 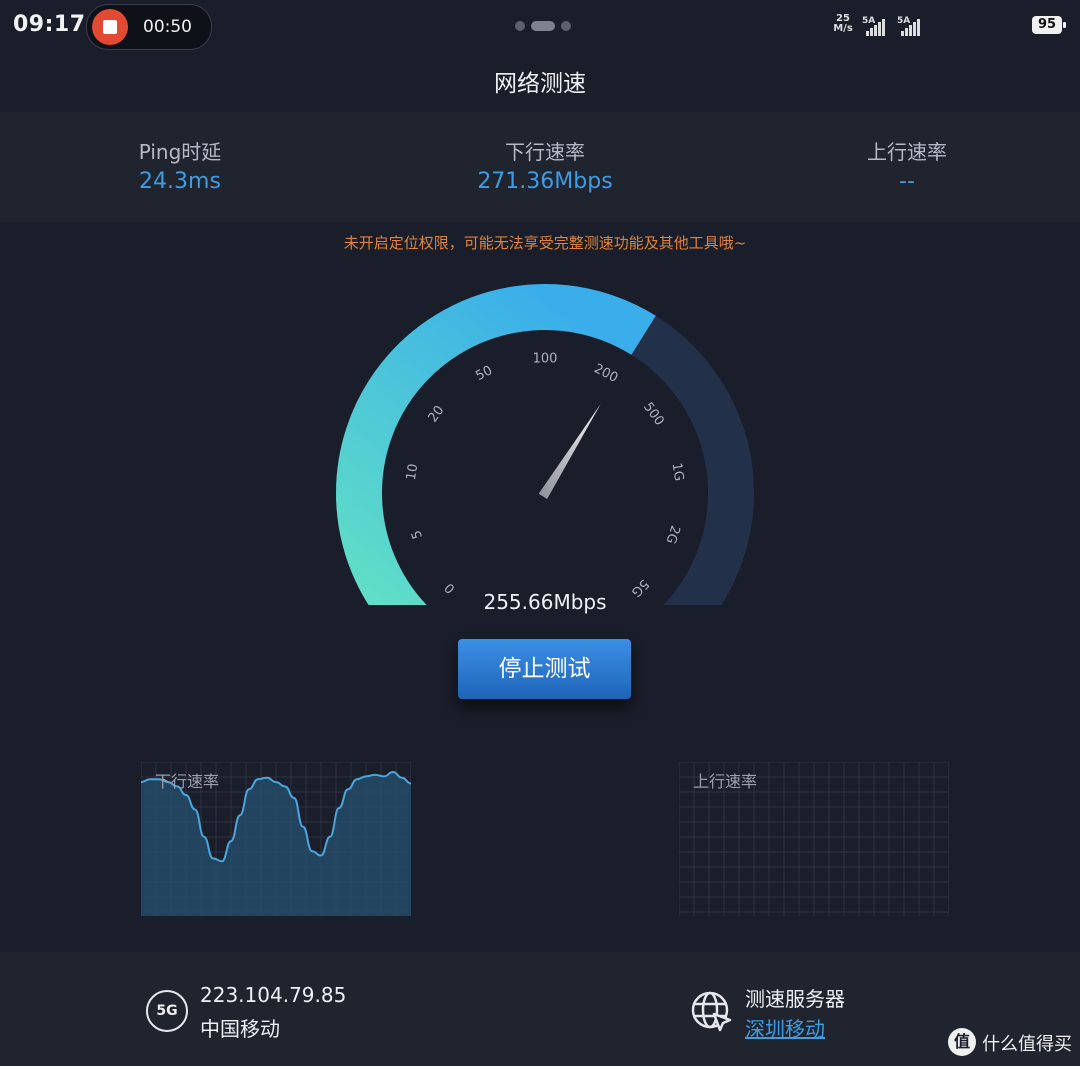 I want to click on page-indicator, so click(x=546, y=24).